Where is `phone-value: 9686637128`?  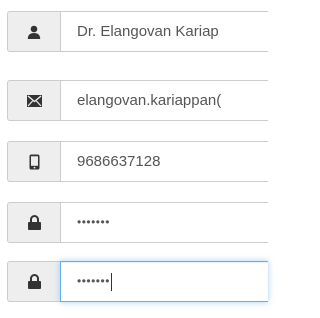
phone-value: 9686637128 is located at coordinates (119, 161).